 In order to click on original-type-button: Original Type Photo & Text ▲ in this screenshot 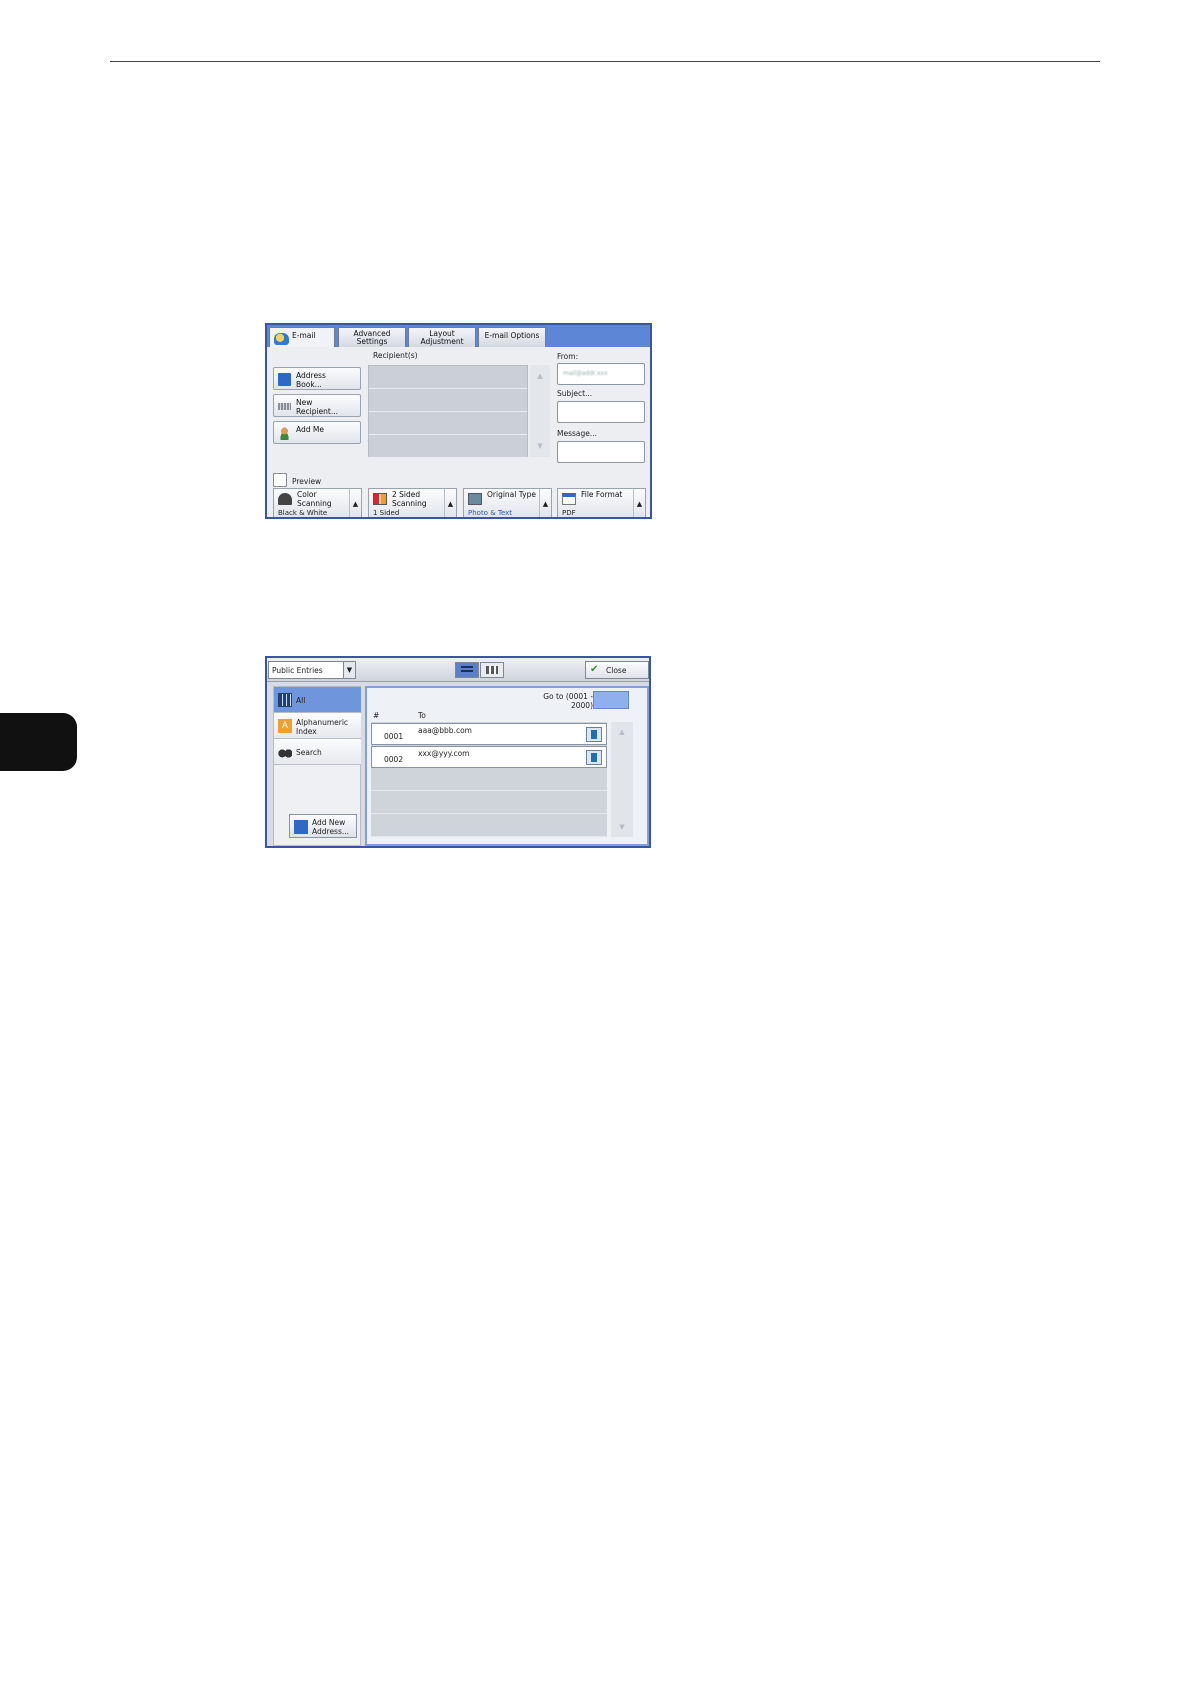, I will do `click(507, 502)`.